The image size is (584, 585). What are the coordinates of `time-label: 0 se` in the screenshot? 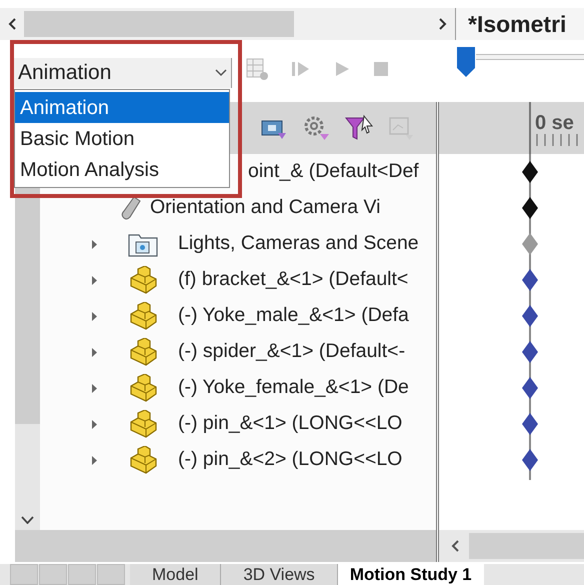 It's located at (554, 123).